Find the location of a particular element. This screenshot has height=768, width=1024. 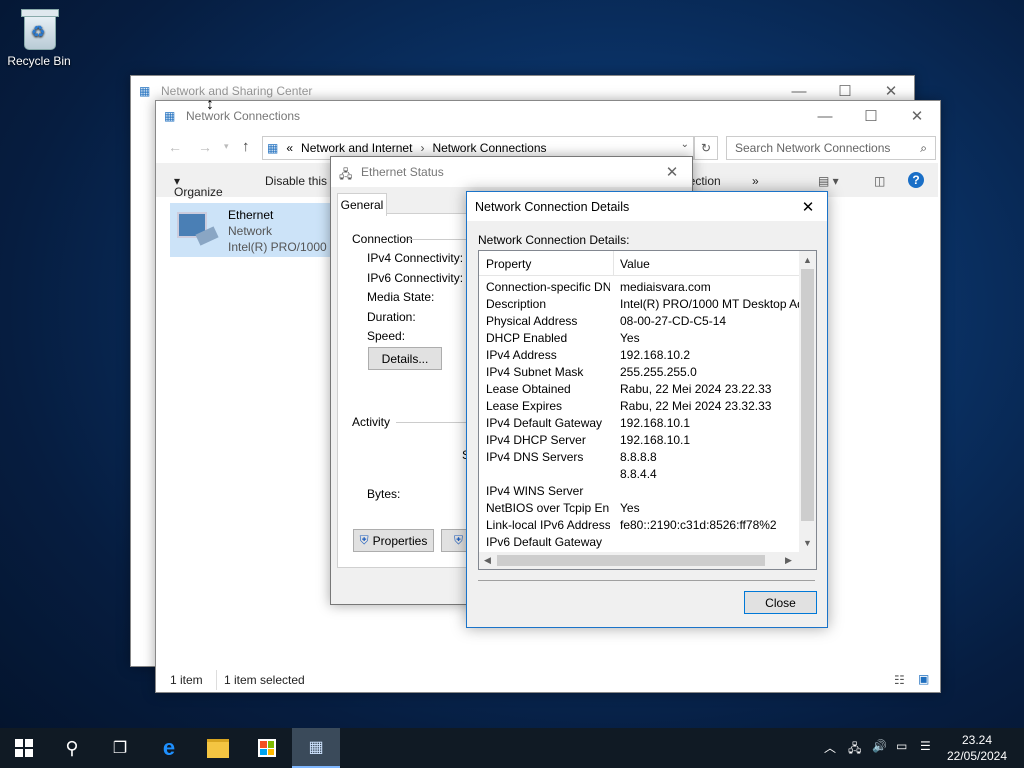

ipv6-connectivity-label: IPv6 Connectivity: is located at coordinates (415, 278).